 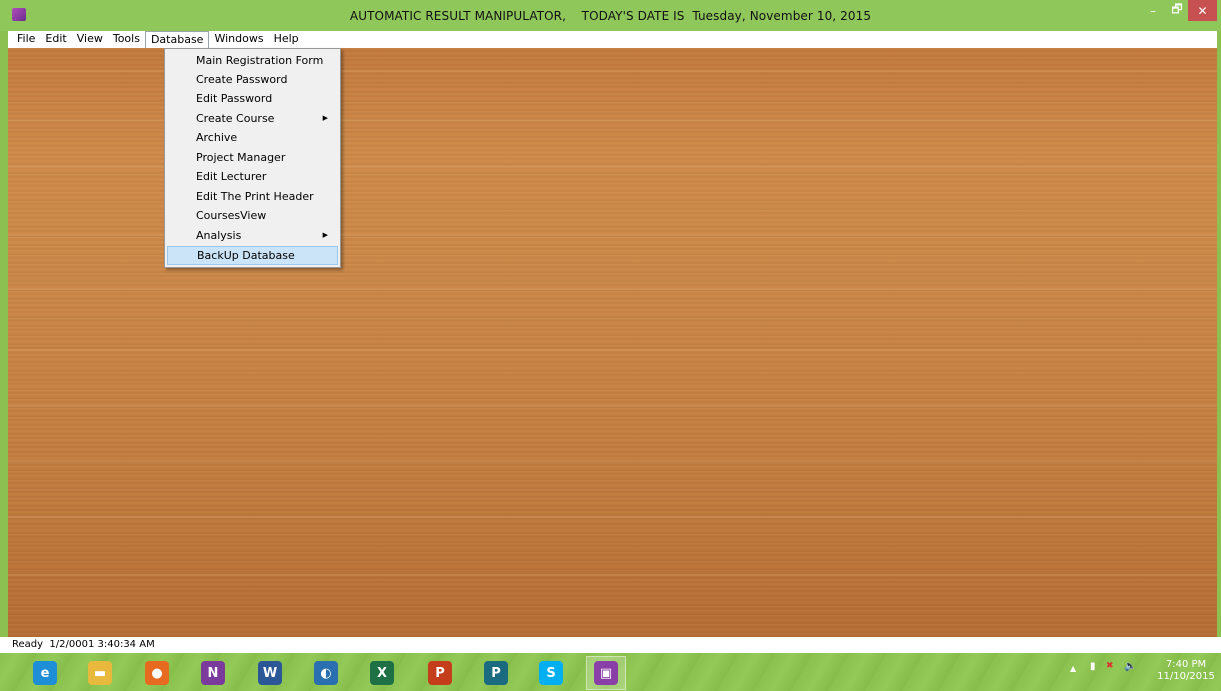 I want to click on menu-item-label: Archive, so click(x=217, y=137).